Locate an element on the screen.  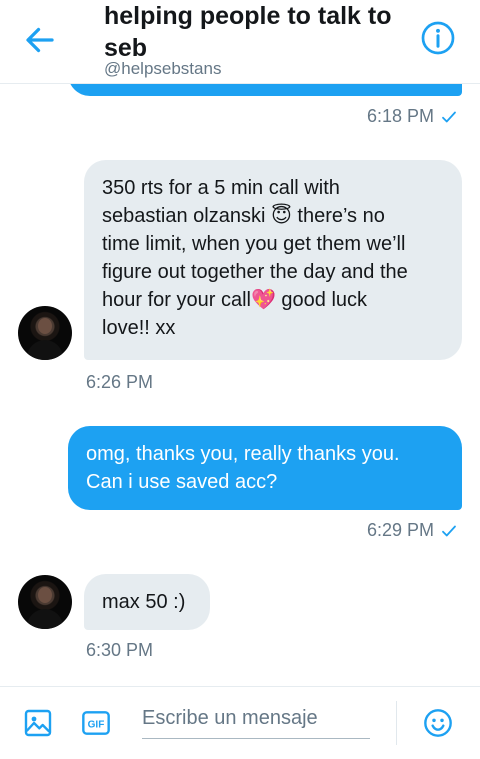
message-time: 6:30 PM is located at coordinates (120, 650).